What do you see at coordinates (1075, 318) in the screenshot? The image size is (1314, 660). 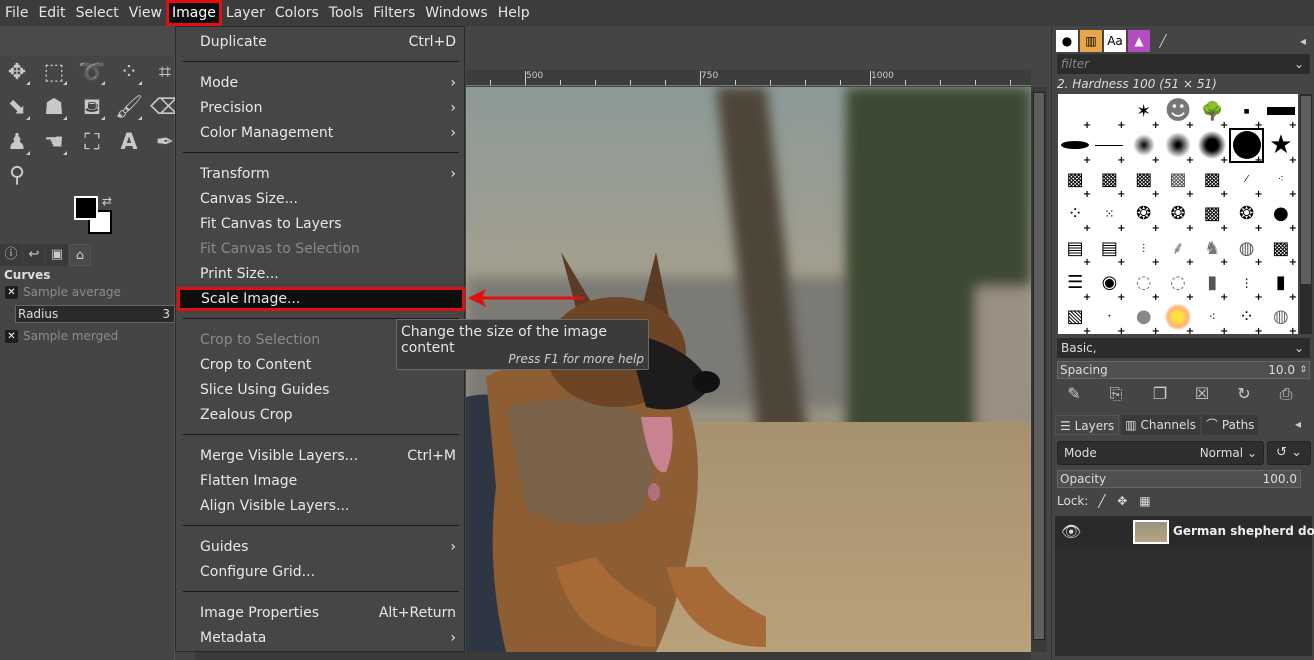 I see `brush-item: ▧` at bounding box center [1075, 318].